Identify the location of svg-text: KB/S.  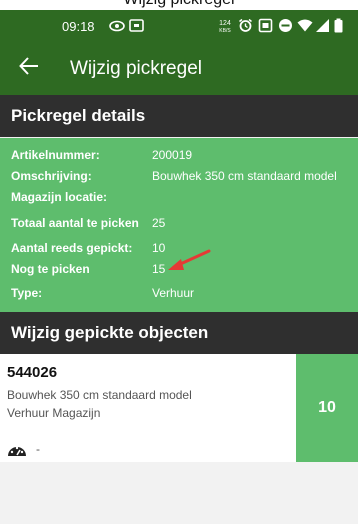
(225, 31).